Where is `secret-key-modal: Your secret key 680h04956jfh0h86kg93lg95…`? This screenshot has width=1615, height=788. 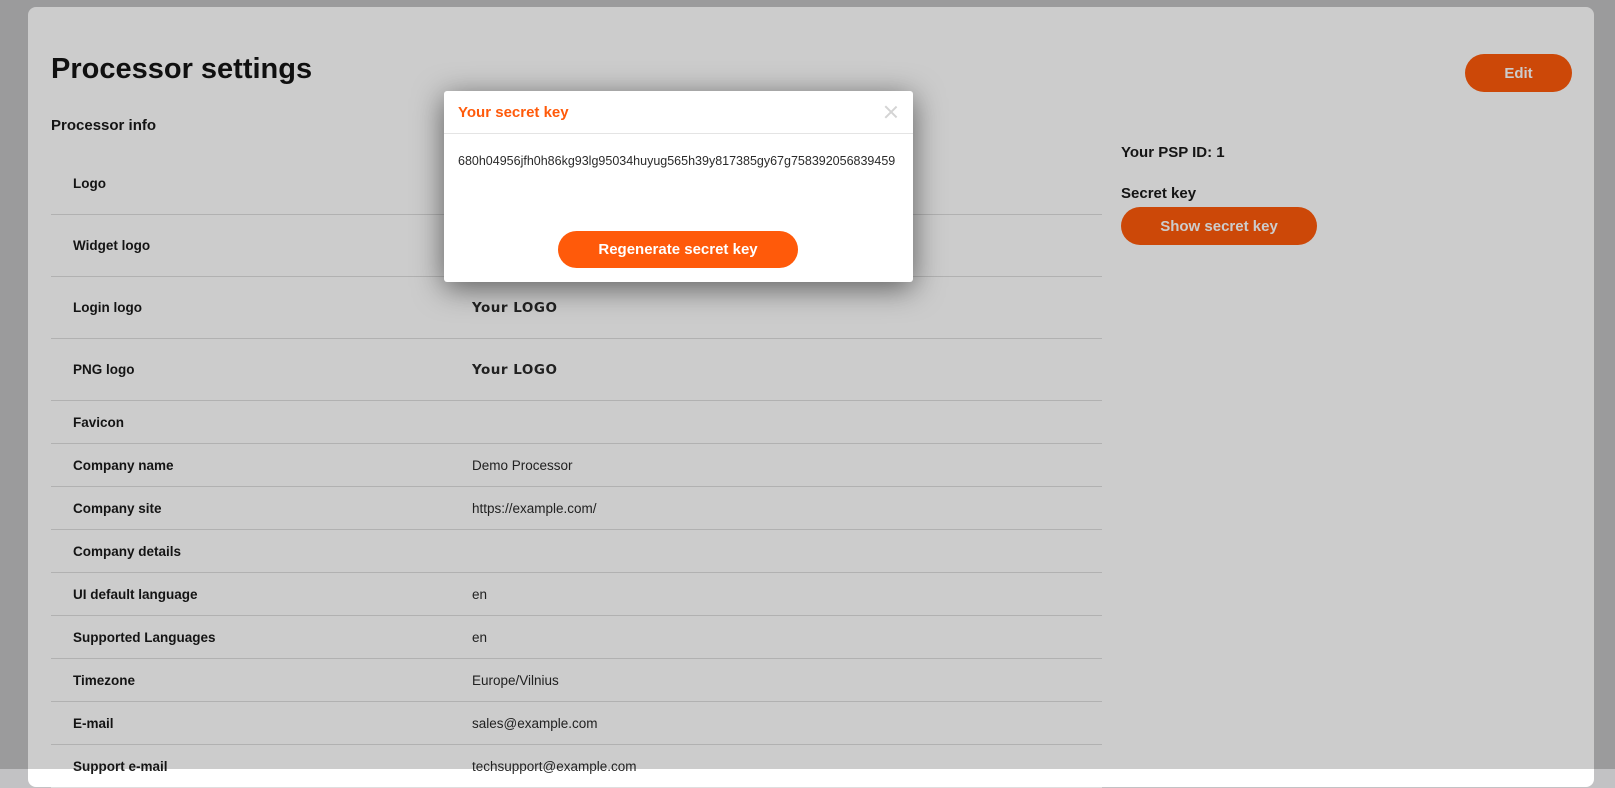
secret-key-modal: Your secret key 680h04956jfh0h86kg93lg95… is located at coordinates (678, 186).